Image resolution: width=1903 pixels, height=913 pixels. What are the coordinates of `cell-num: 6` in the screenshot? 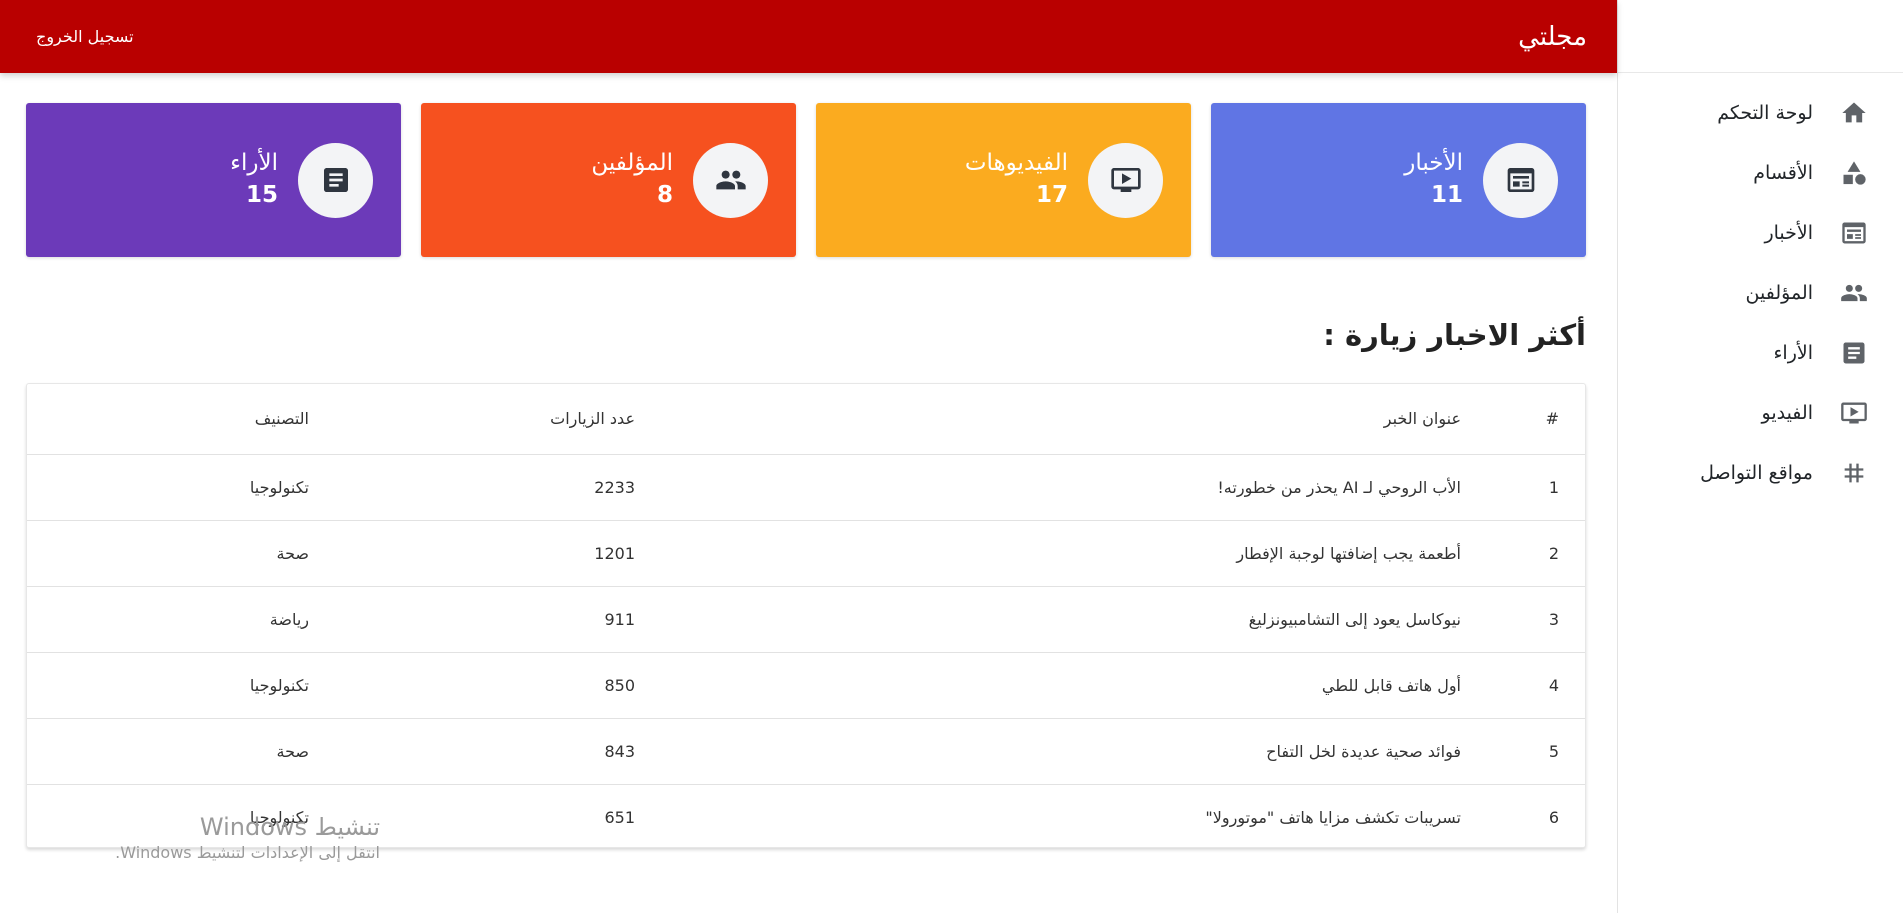 It's located at (1553, 817).